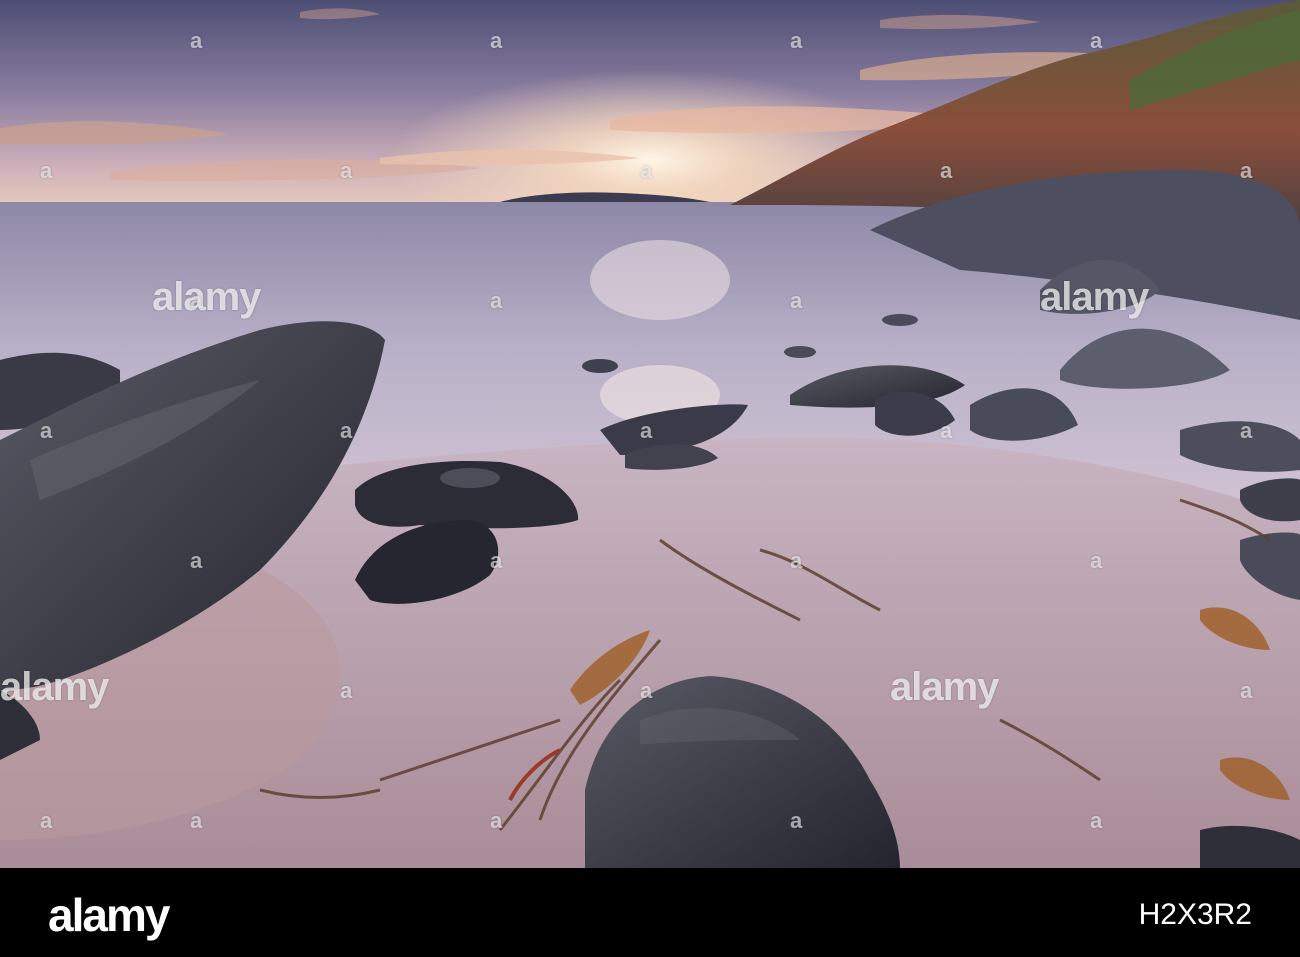  What do you see at coordinates (1195, 914) in the screenshot?
I see `image-id: H2X3R2` at bounding box center [1195, 914].